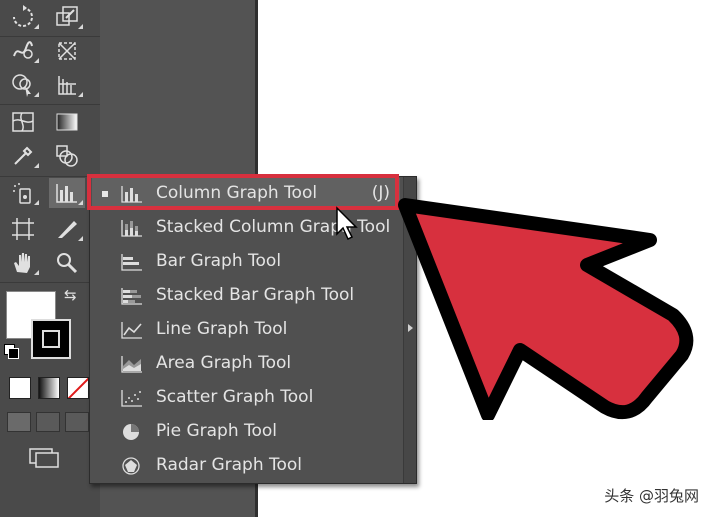 The image size is (717, 517). What do you see at coordinates (131, 466) in the screenshot?
I see `radar-graph-icon` at bounding box center [131, 466].